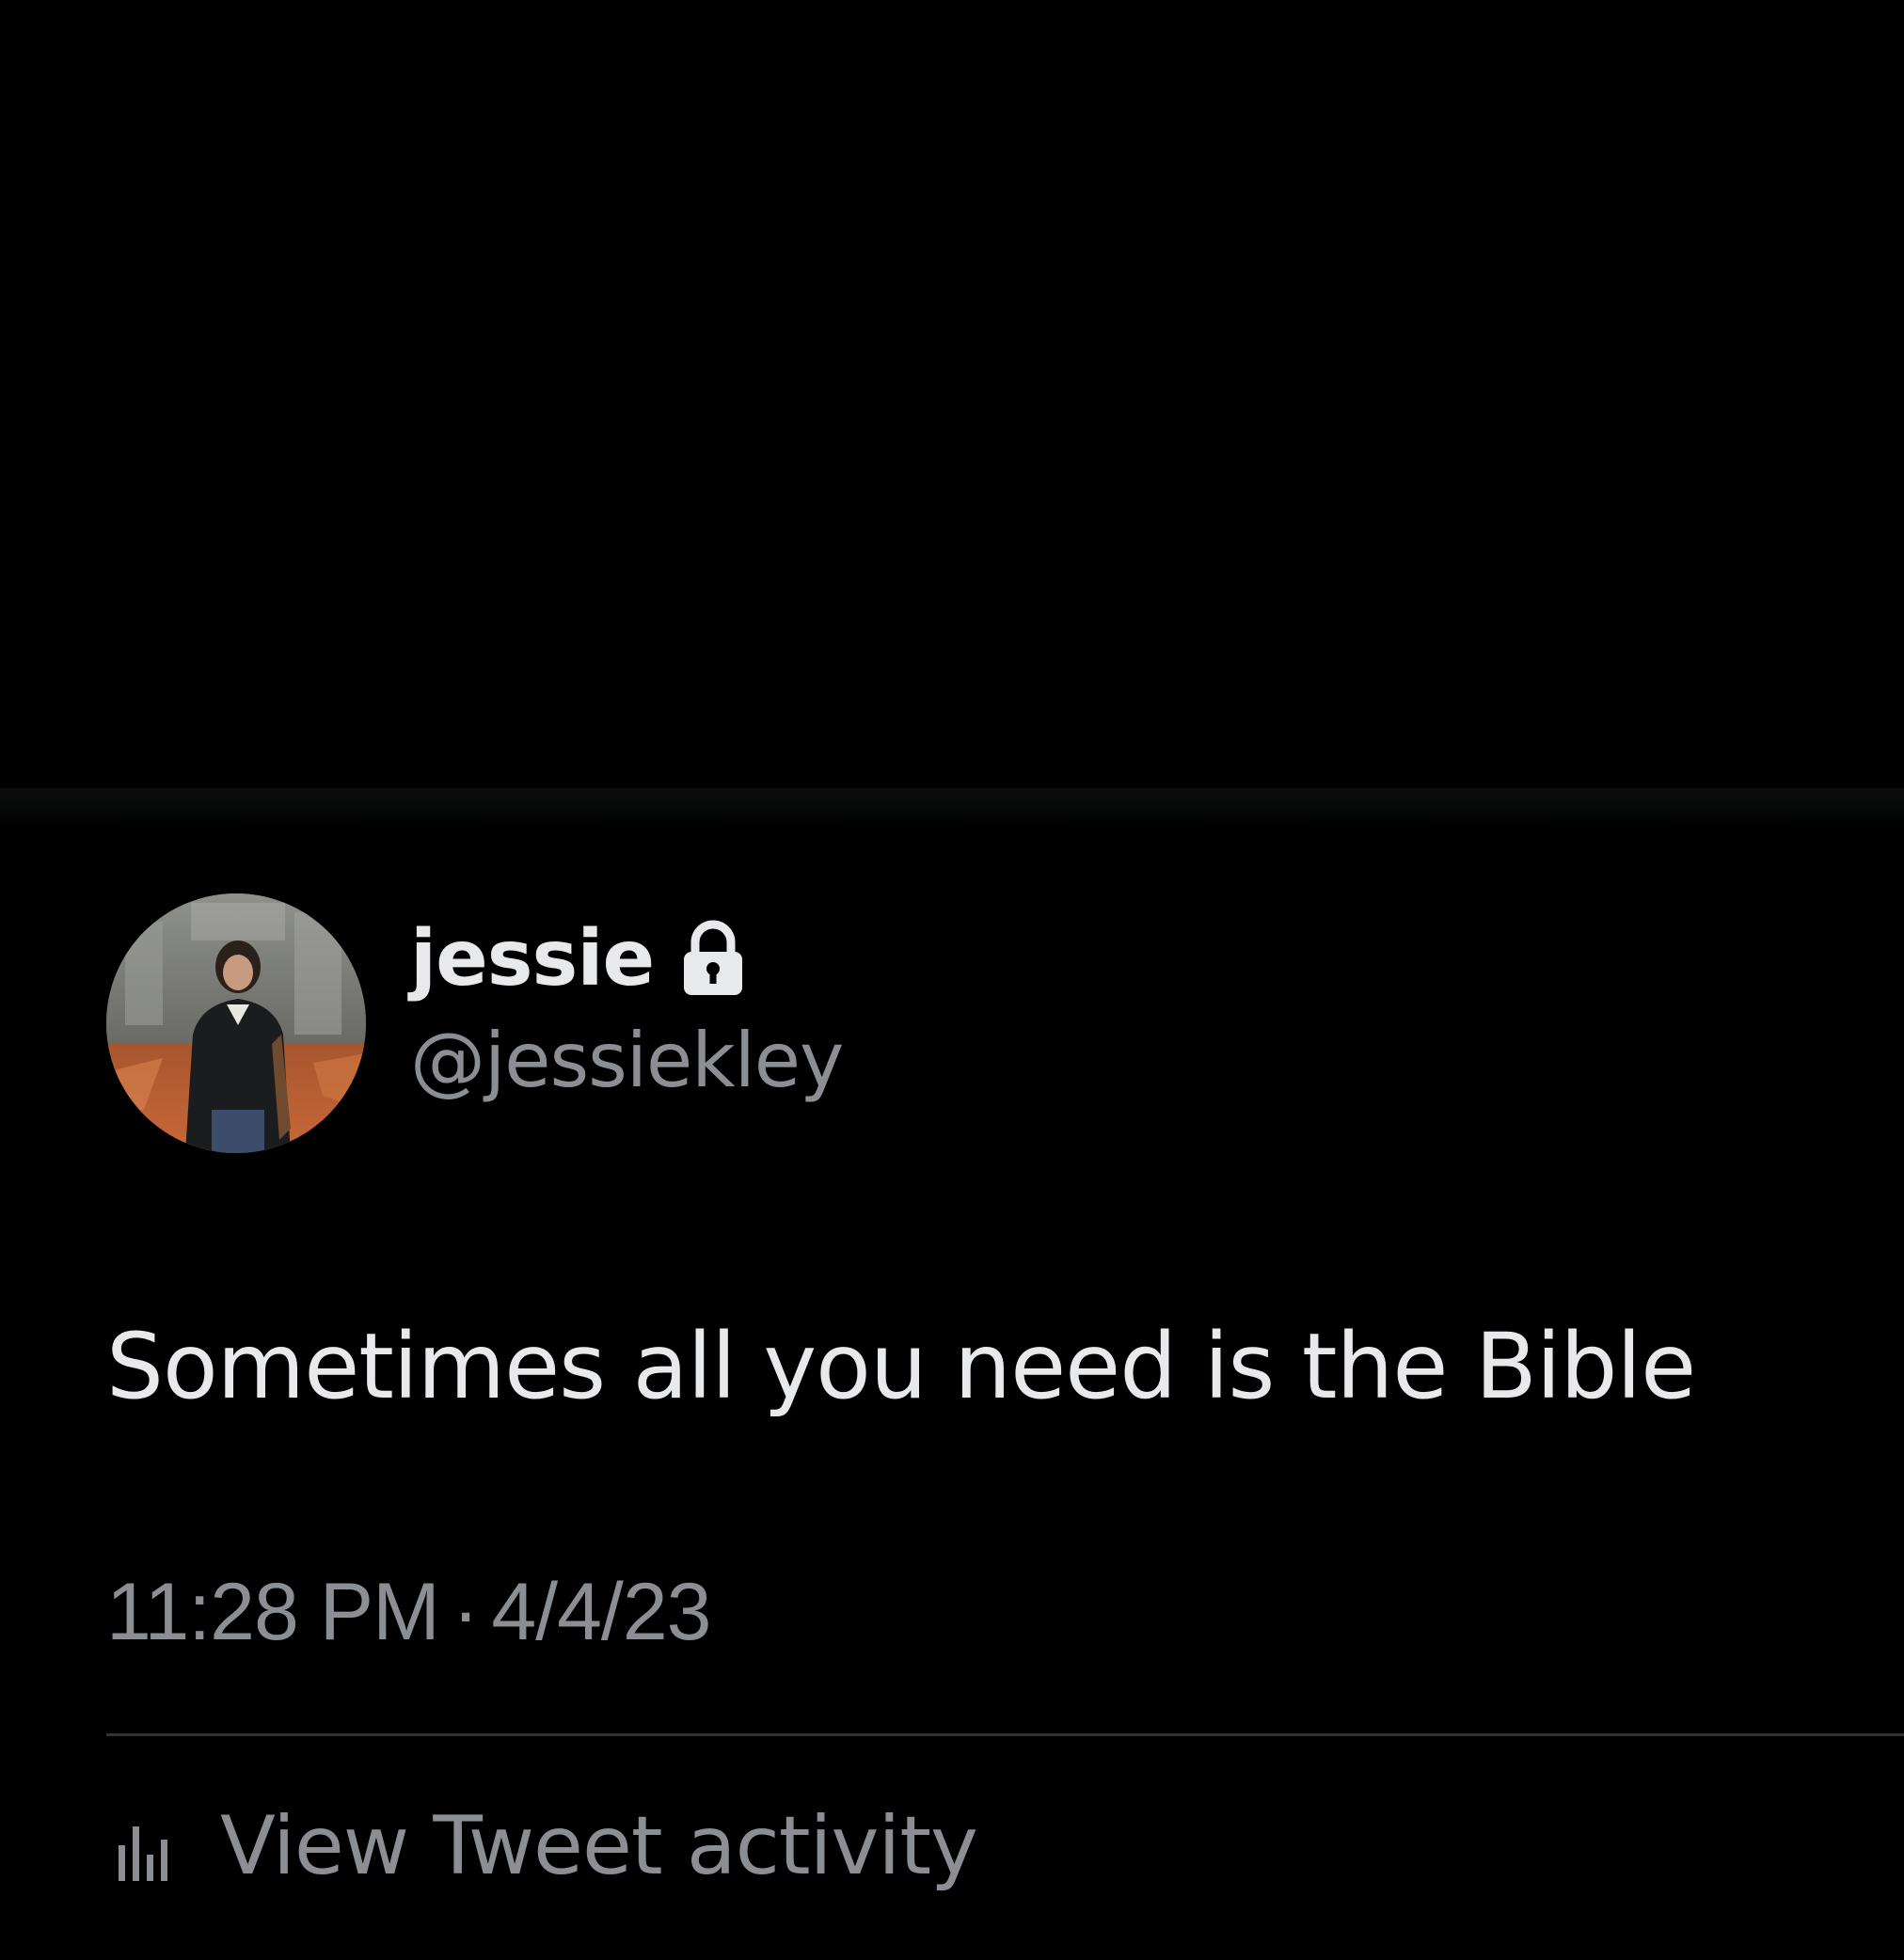 The height and width of the screenshot is (1960, 1904). I want to click on avatar-photo, so click(236, 1023).